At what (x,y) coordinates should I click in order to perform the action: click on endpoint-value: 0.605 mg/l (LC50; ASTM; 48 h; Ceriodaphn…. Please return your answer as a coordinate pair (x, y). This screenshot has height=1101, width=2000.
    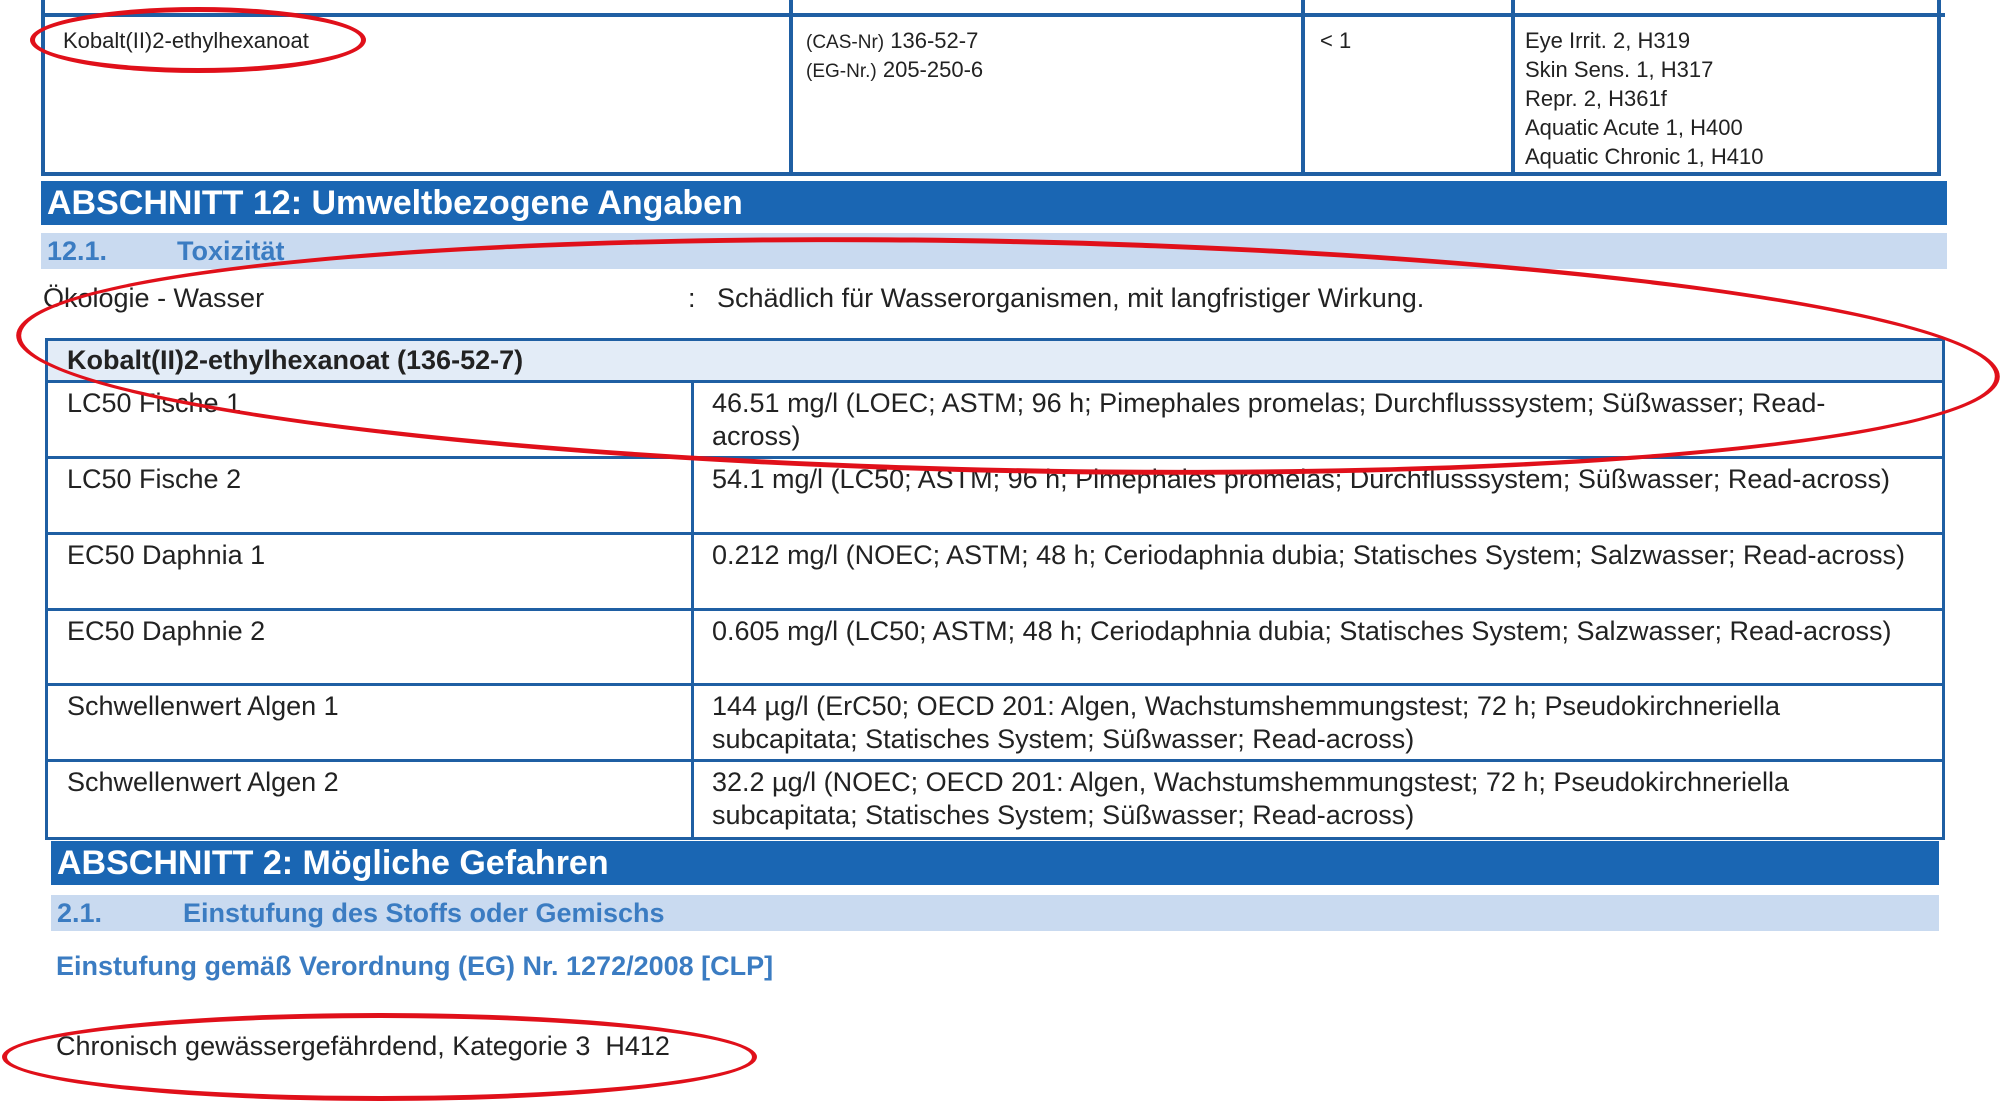
    Looking at the image, I should click on (1302, 631).